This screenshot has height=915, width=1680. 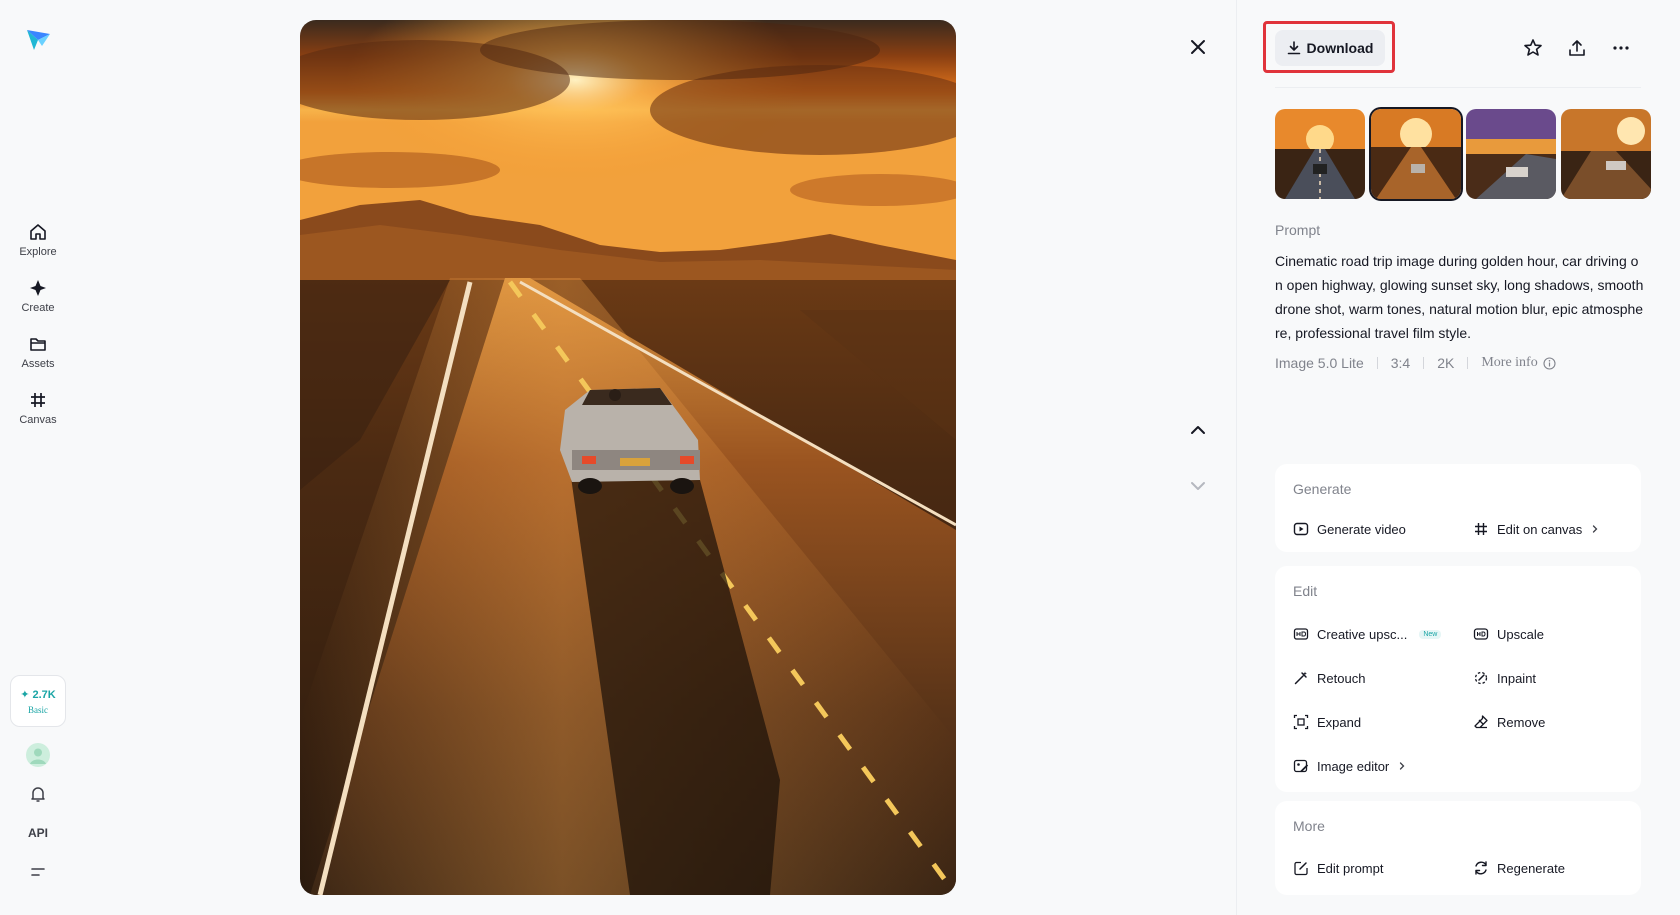 I want to click on generate-video-label: Generate video, so click(x=1361, y=529).